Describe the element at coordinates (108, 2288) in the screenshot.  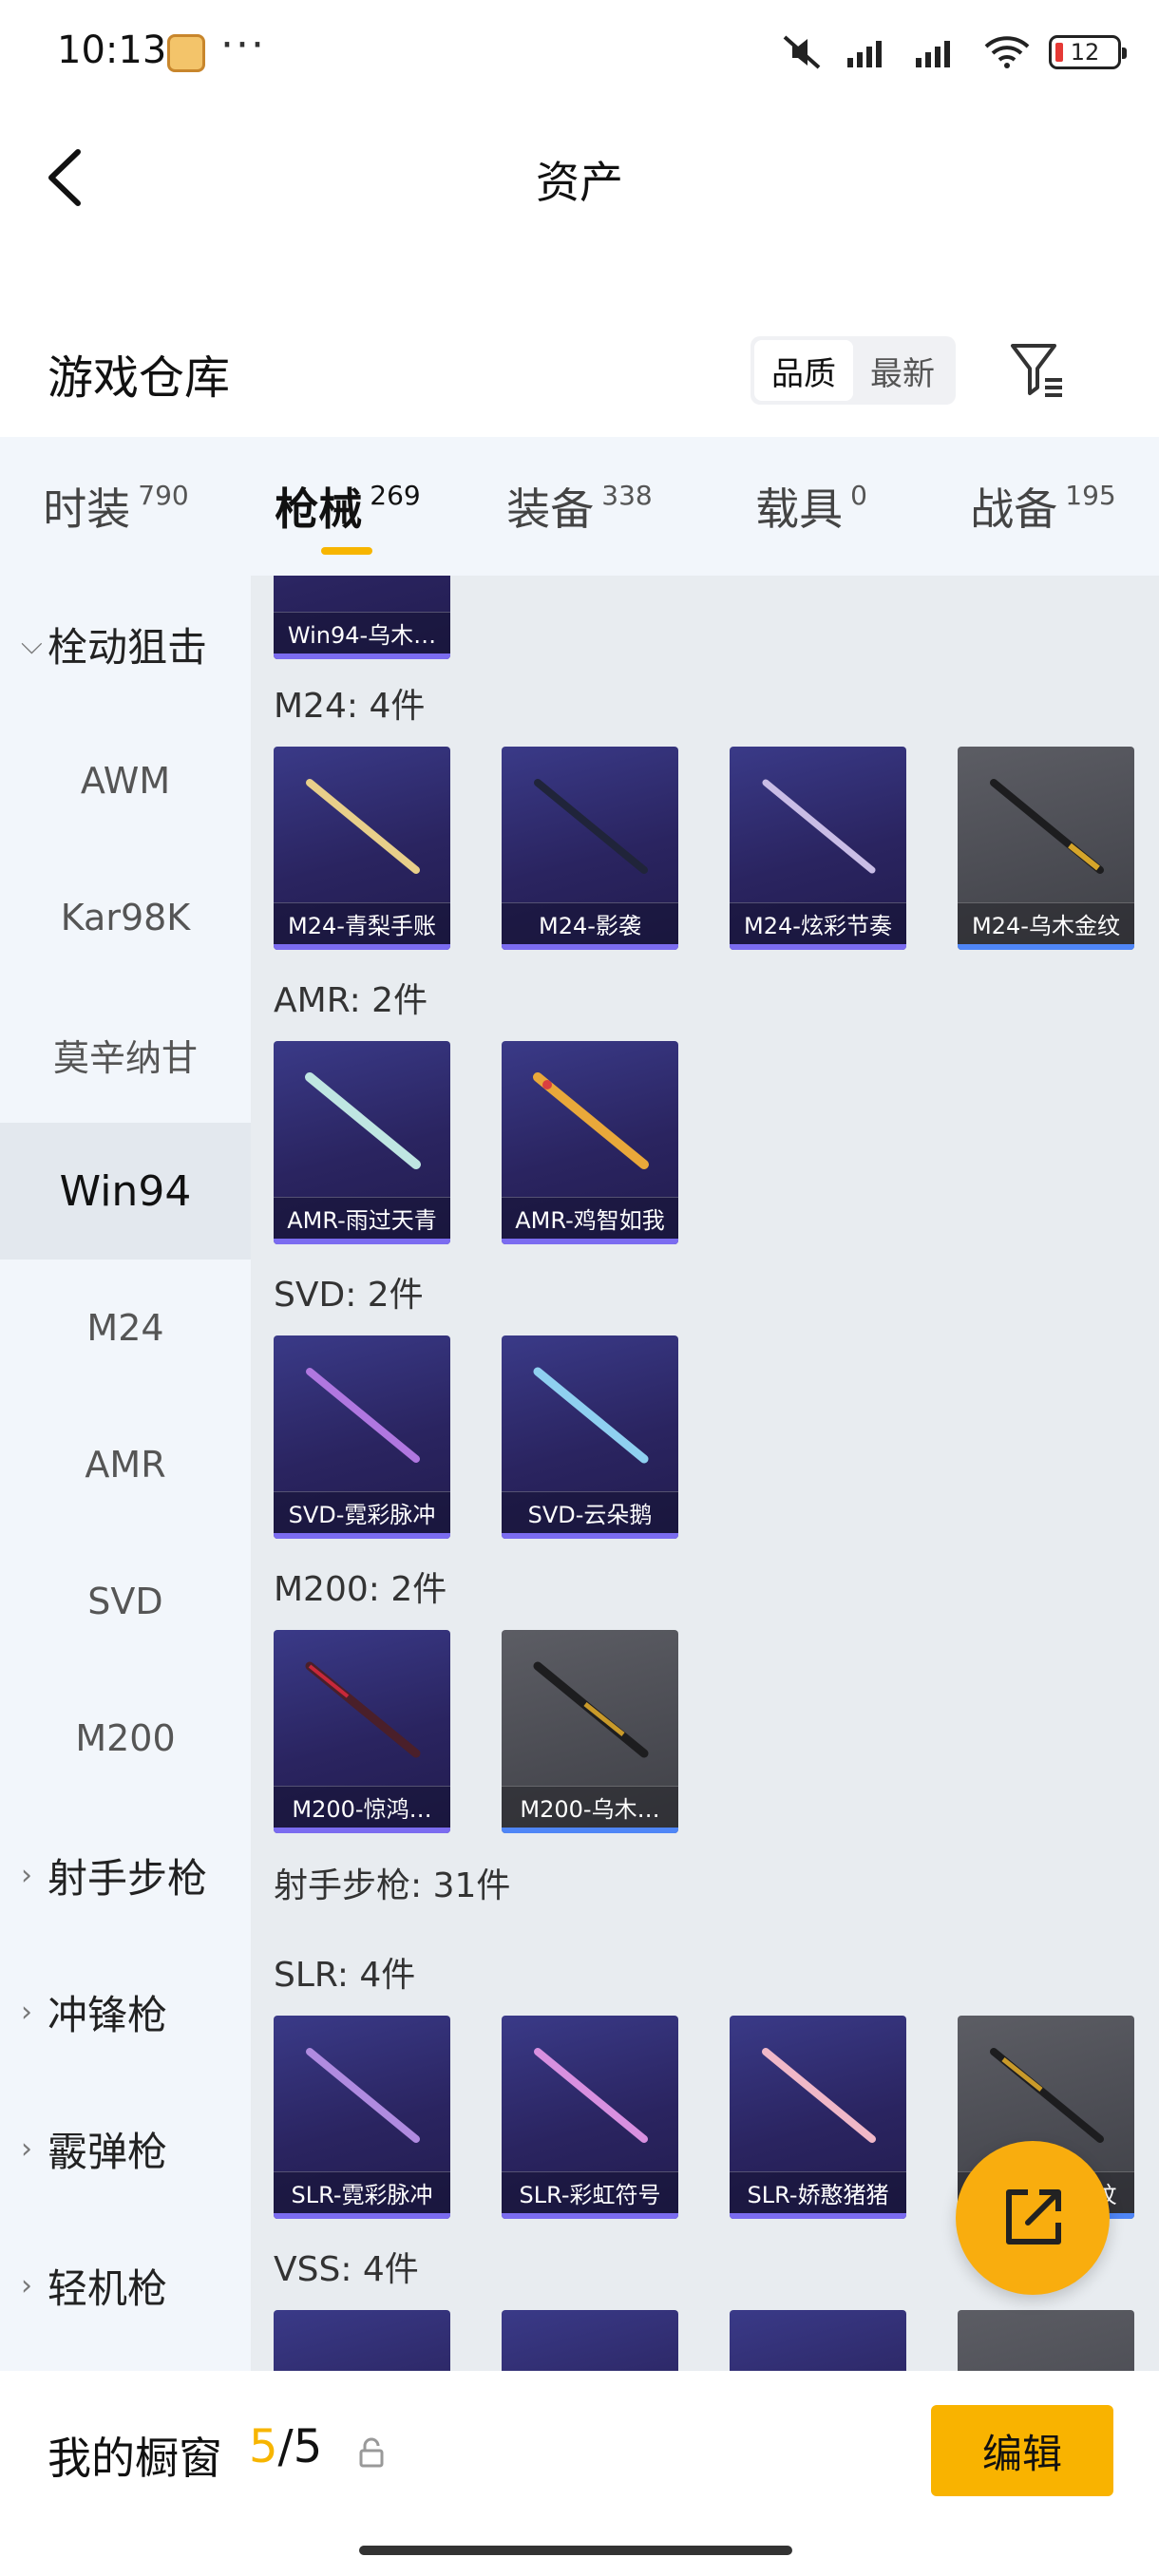
I see `sidebar-group-label: 轻机枪` at that location.